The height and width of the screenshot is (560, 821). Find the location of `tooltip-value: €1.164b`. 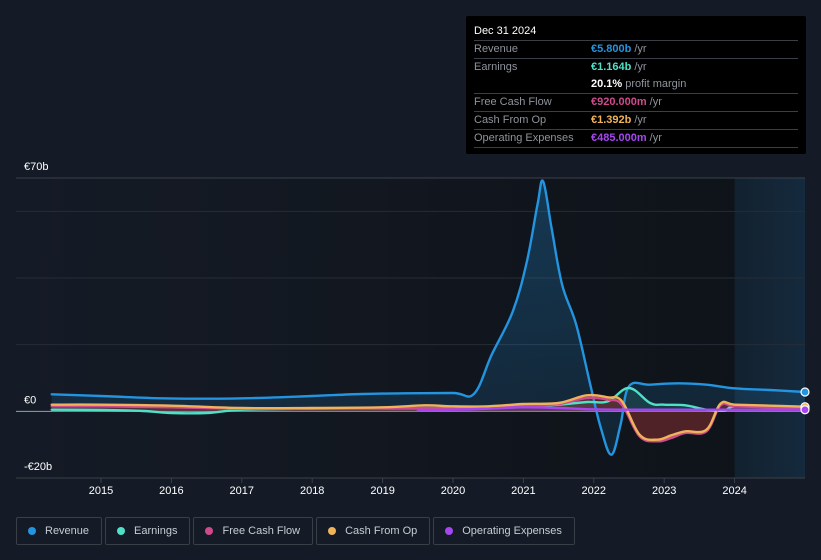

tooltip-value: €1.164b is located at coordinates (611, 67).